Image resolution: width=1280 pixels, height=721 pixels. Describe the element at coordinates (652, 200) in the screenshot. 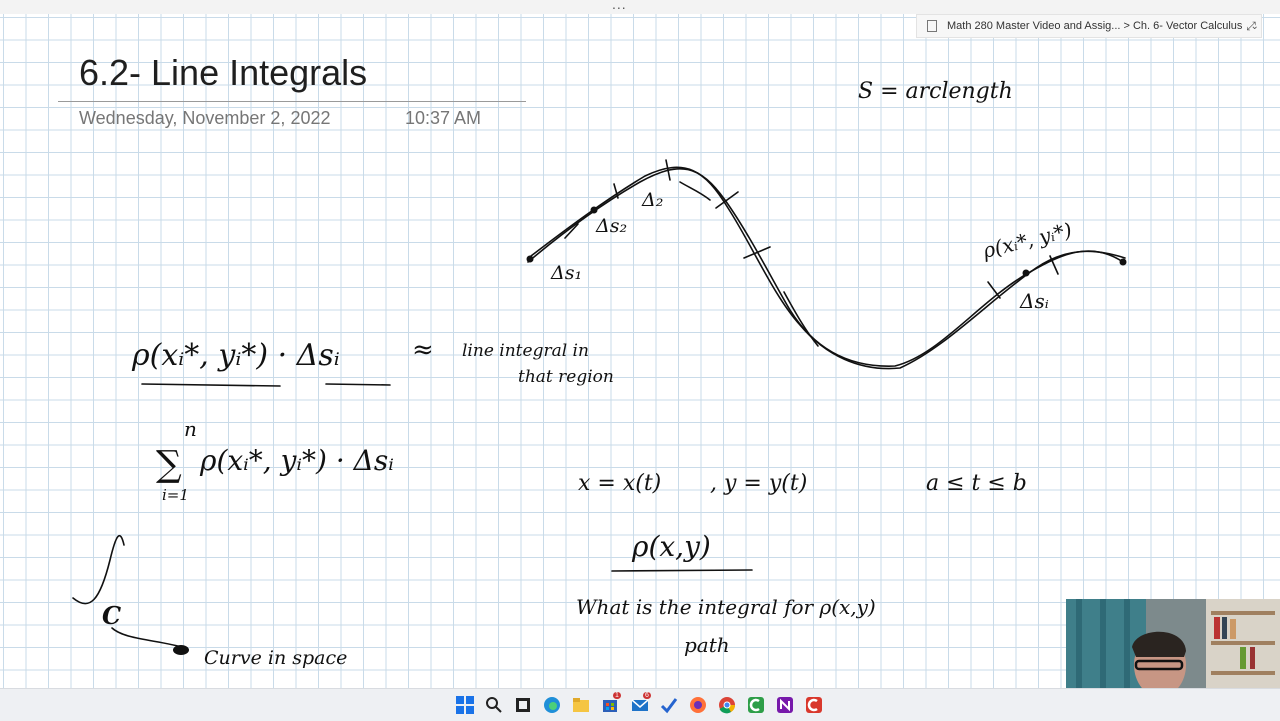

I see `delta-2: Δ₂` at that location.